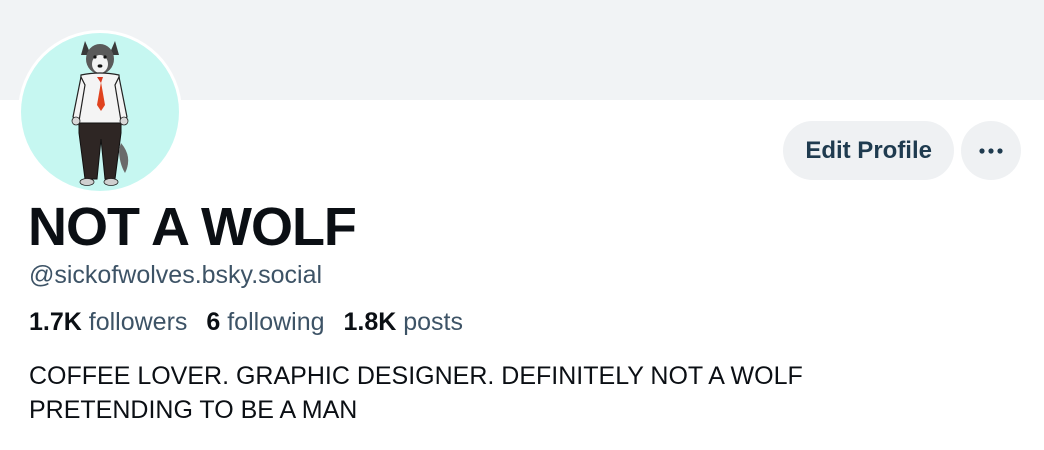 Image resolution: width=1044 pixels, height=450 pixels. I want to click on posts-stat: 1.8K posts, so click(403, 322).